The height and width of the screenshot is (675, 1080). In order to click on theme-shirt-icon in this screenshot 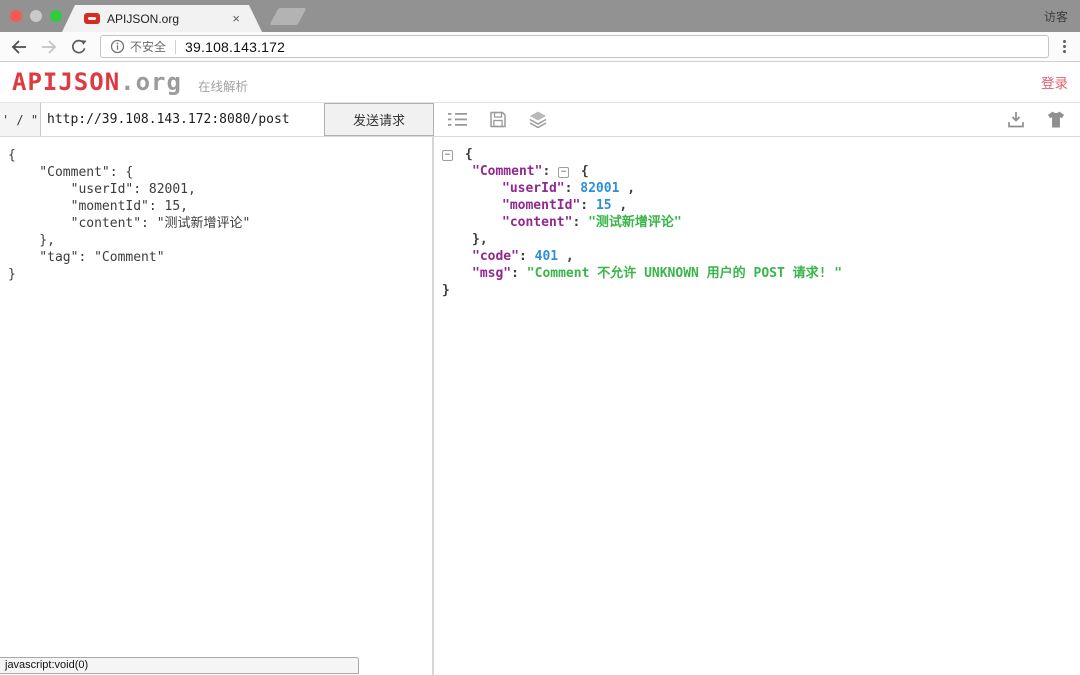, I will do `click(1056, 119)`.